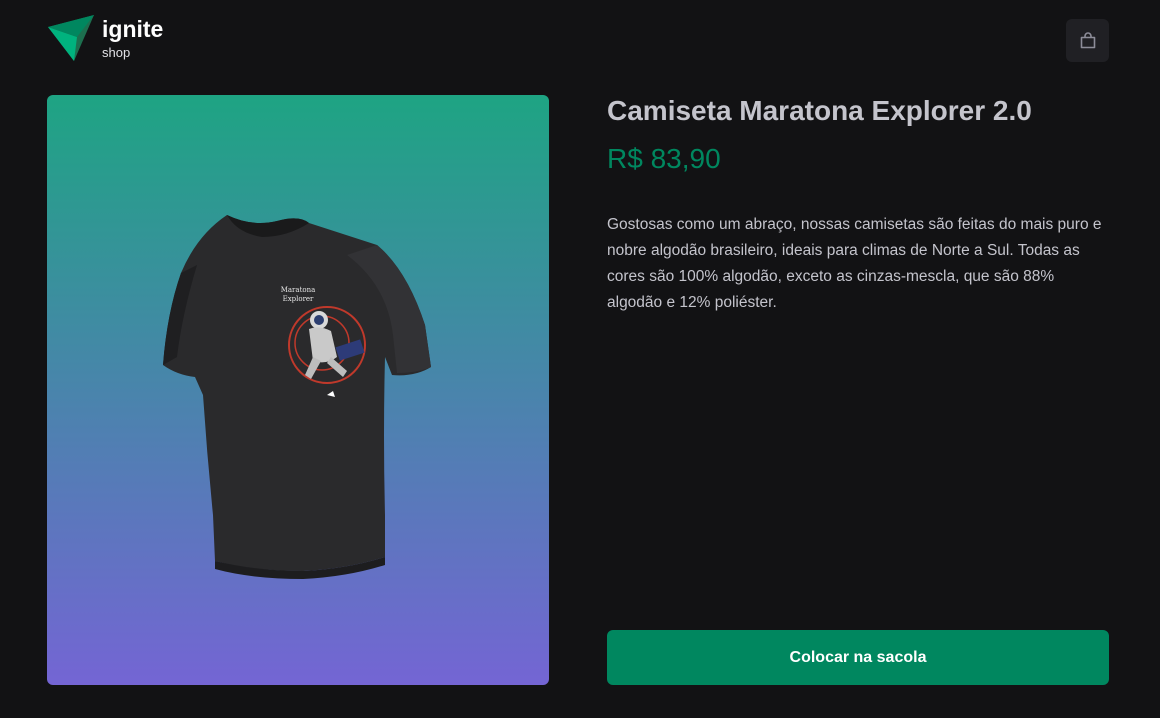 This screenshot has width=1160, height=718. Describe the element at coordinates (298, 290) in the screenshot. I see `shirt-print-line1: Maratona` at that location.